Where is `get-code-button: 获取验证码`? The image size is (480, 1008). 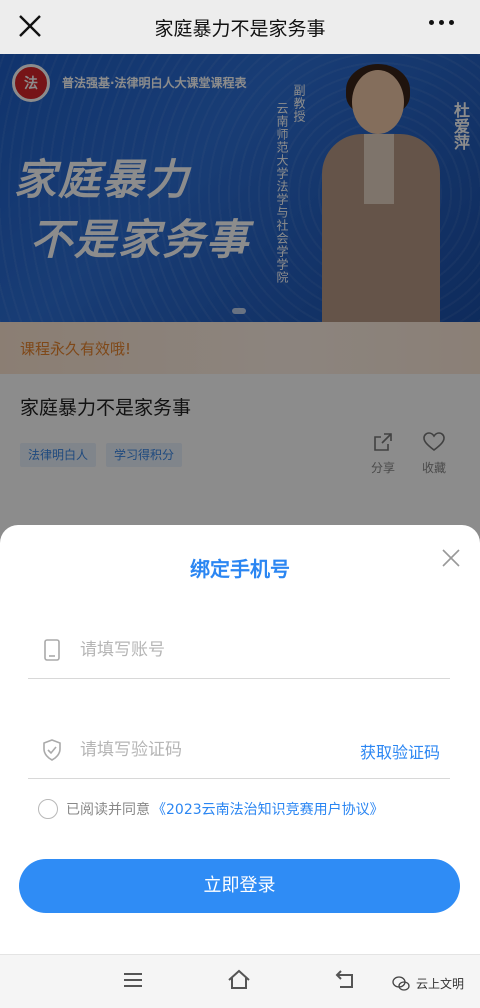
get-code-button: 获取验证码 is located at coordinates (400, 751).